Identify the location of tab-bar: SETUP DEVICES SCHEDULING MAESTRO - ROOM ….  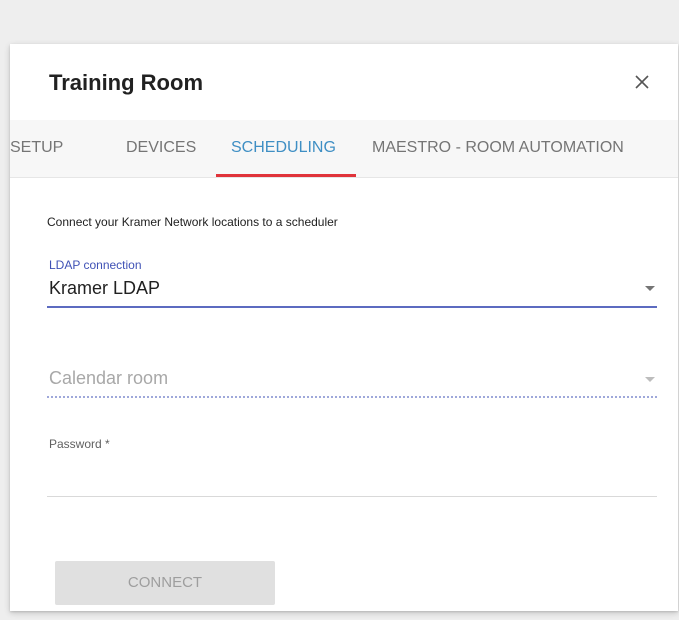
(344, 149).